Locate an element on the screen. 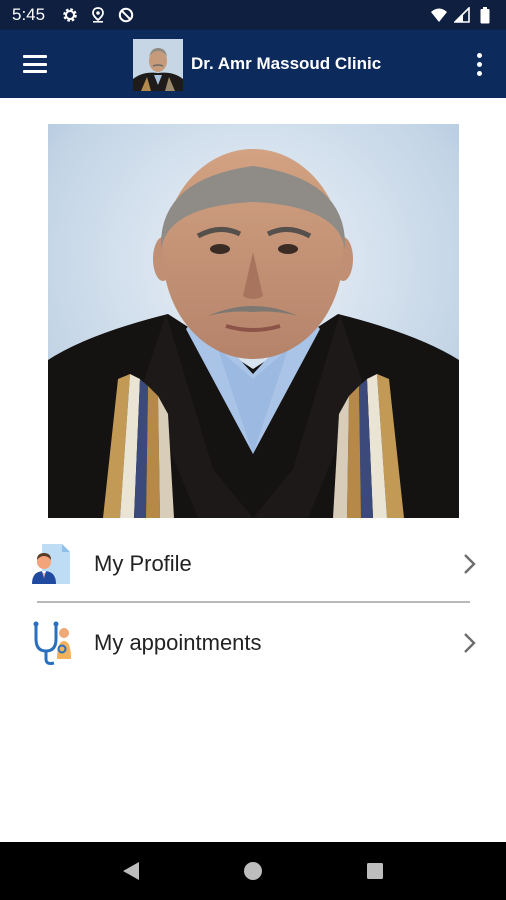 The image size is (506, 900). back-icon is located at coordinates (131, 871).